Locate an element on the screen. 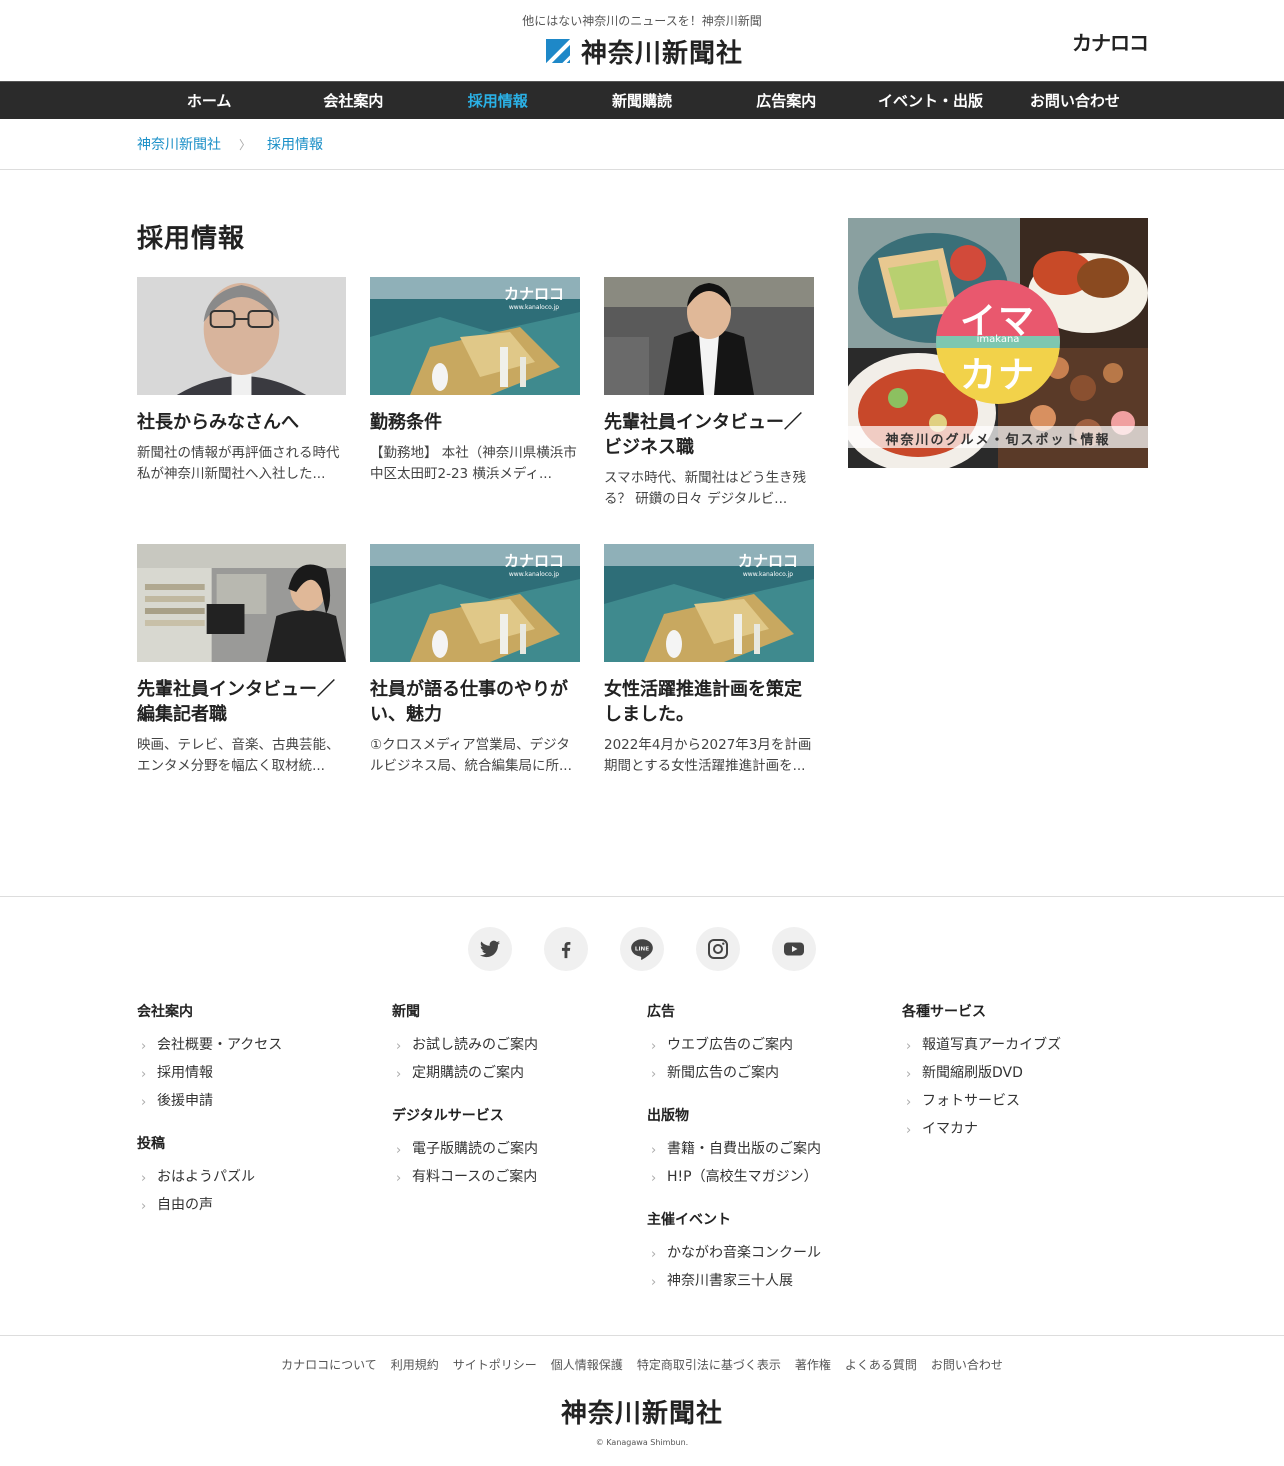  employee-at-desk-photo is located at coordinates (709, 336).